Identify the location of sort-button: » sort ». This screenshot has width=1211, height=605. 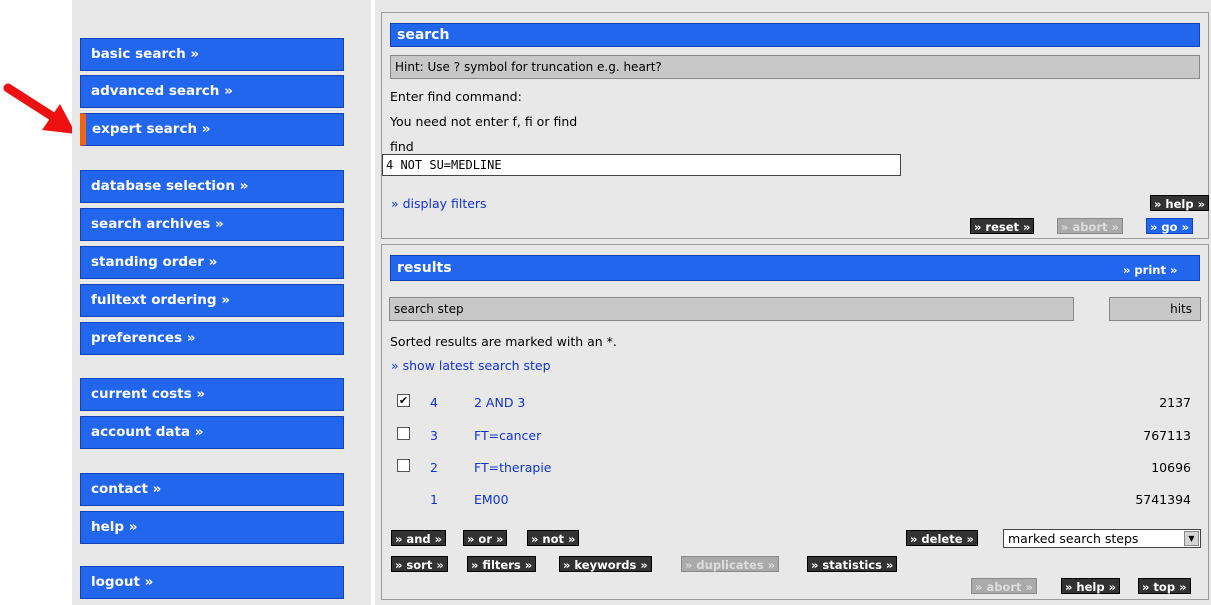
(419, 564).